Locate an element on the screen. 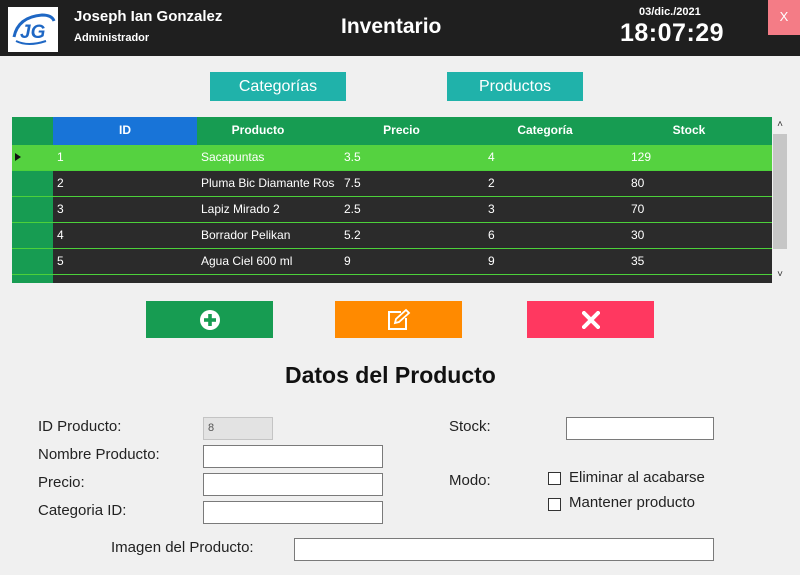  jg-logo-icon: JG is located at coordinates (33, 29).